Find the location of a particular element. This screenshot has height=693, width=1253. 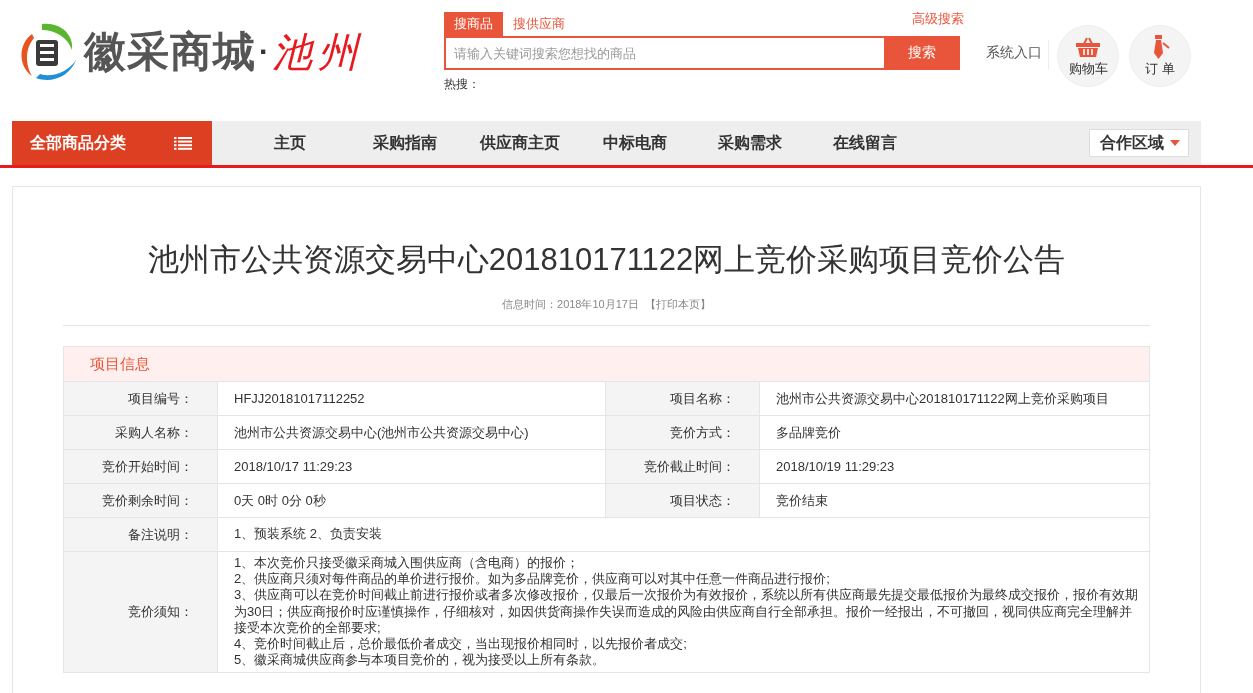

print-link: 【打印本页】 is located at coordinates (677, 304).